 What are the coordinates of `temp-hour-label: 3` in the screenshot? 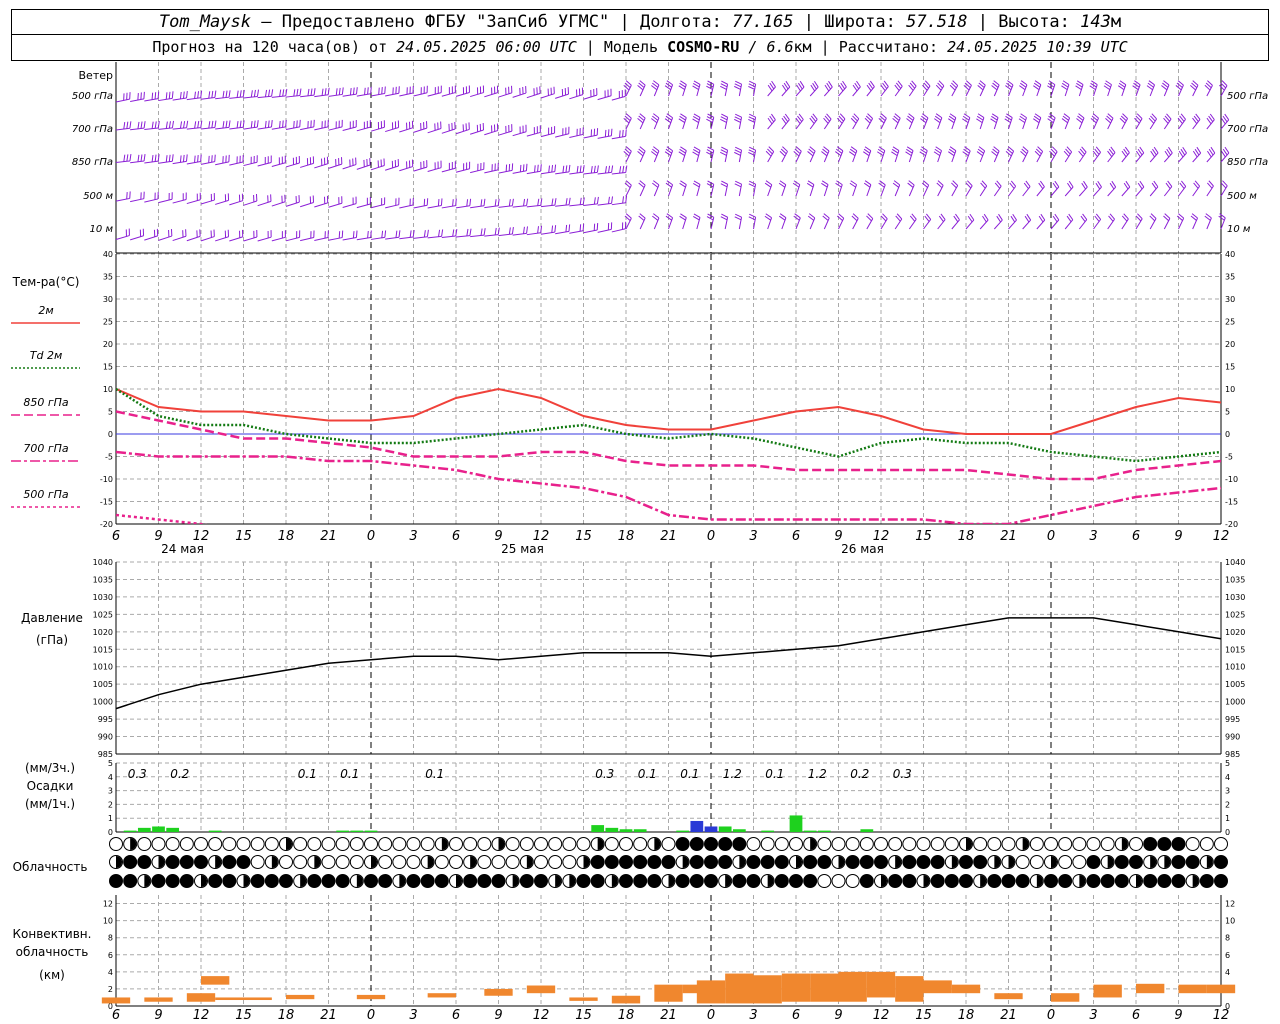 It's located at (1093, 536).